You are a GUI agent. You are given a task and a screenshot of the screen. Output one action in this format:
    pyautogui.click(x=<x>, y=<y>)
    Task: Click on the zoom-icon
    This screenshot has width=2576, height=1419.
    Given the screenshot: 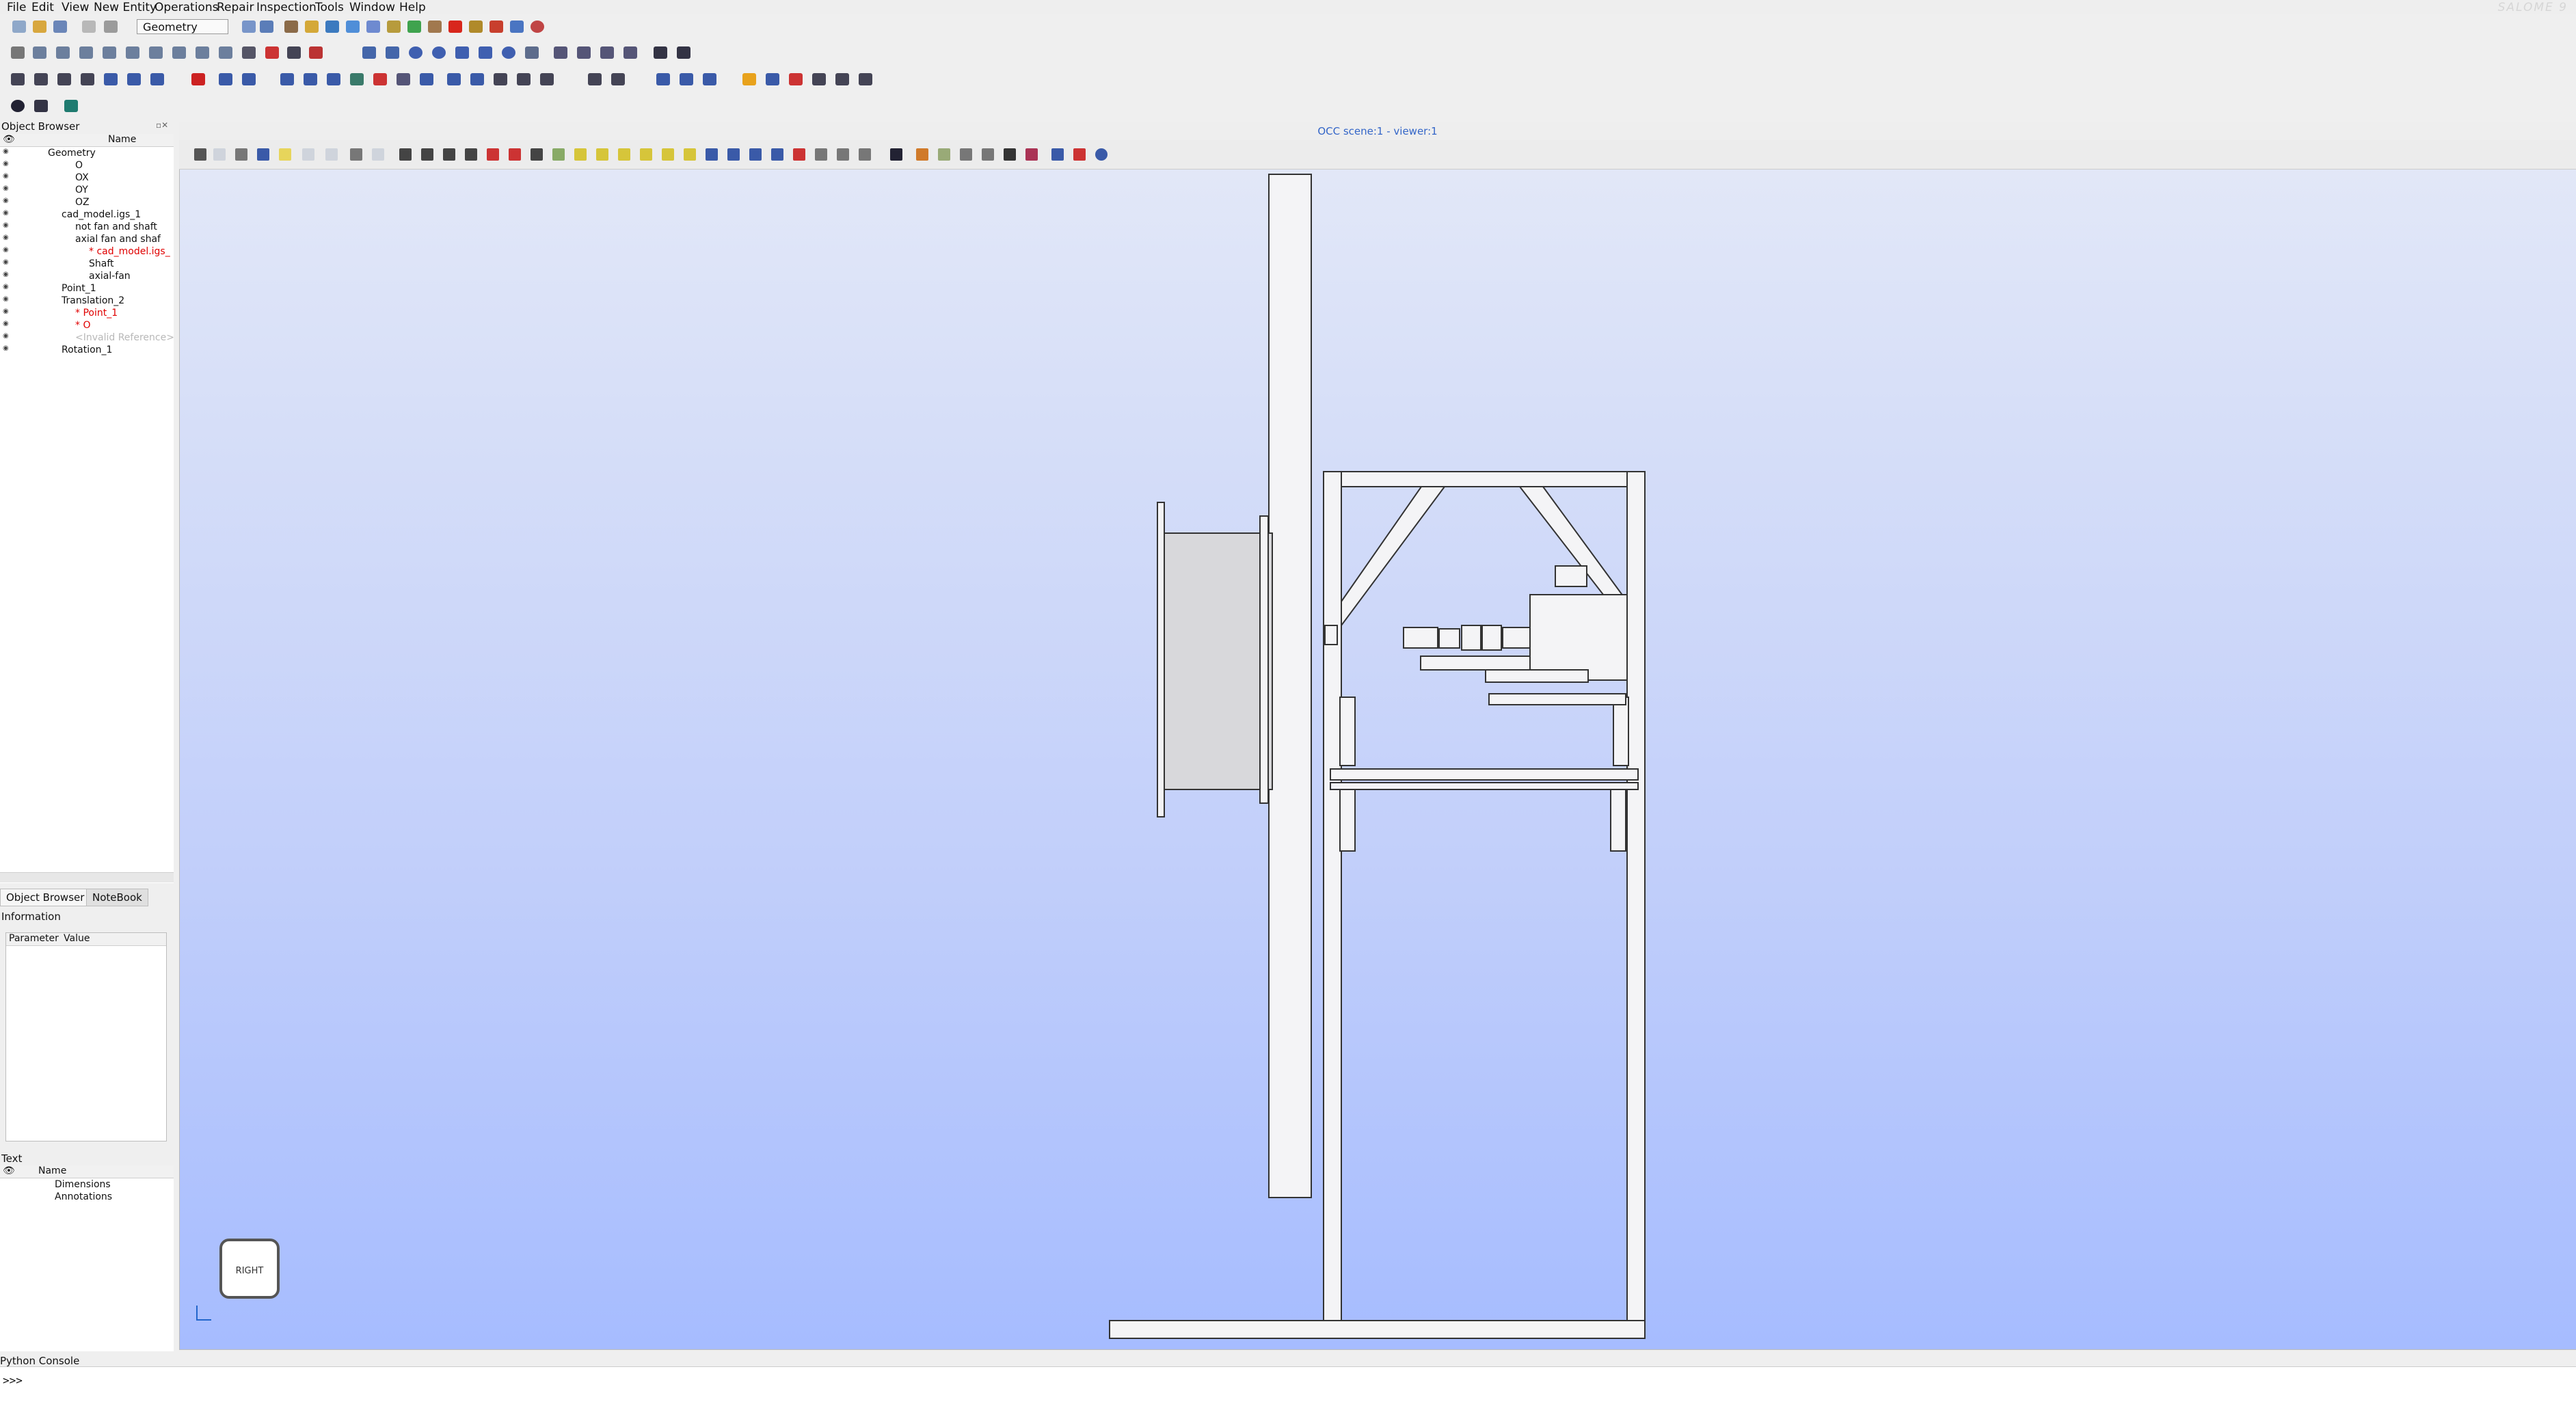 What is the action you would take?
    pyautogui.click(x=471, y=154)
    